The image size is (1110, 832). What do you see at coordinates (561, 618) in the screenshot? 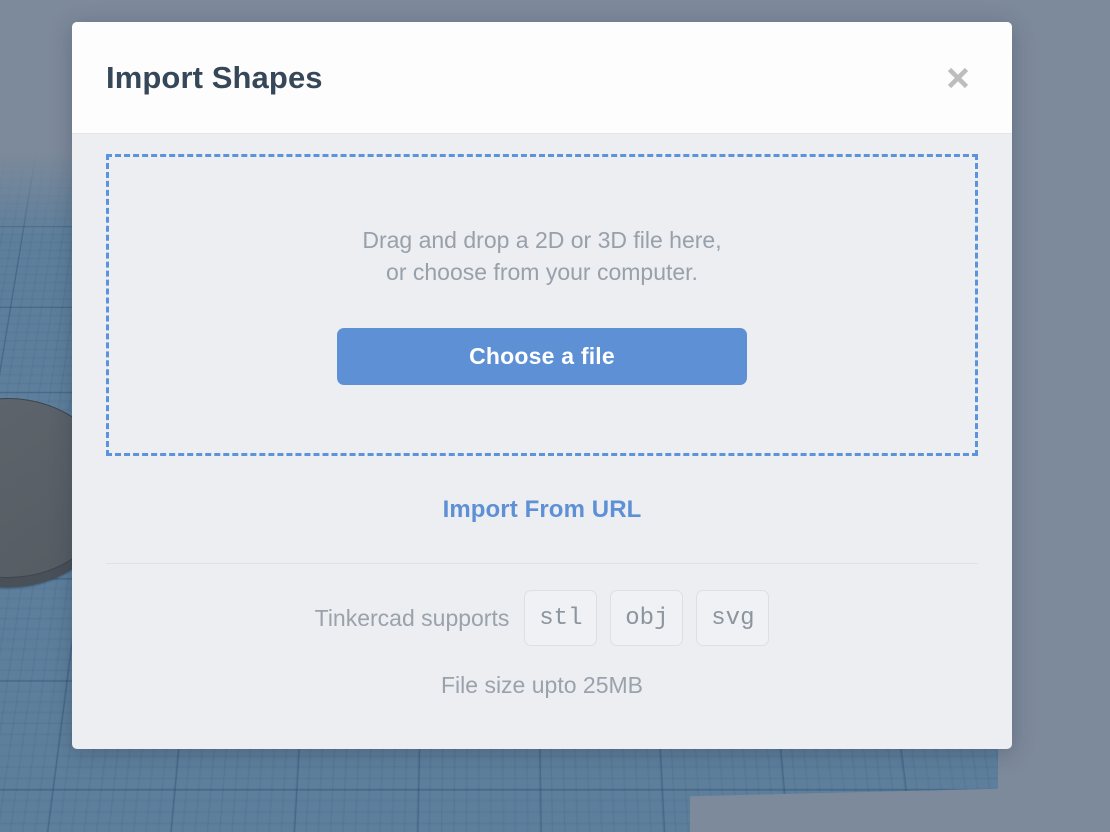
I see `format-chip-stl: stl` at bounding box center [561, 618].